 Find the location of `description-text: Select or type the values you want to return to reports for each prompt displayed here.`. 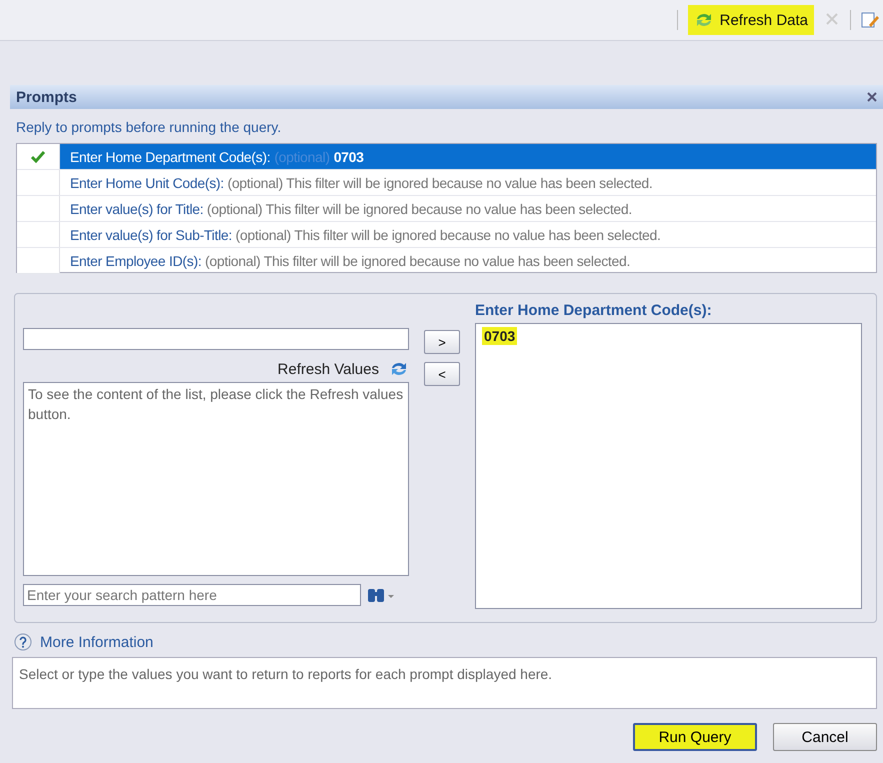

description-text: Select or type the values you want to return to reports for each prompt displayed here. is located at coordinates (444, 683).